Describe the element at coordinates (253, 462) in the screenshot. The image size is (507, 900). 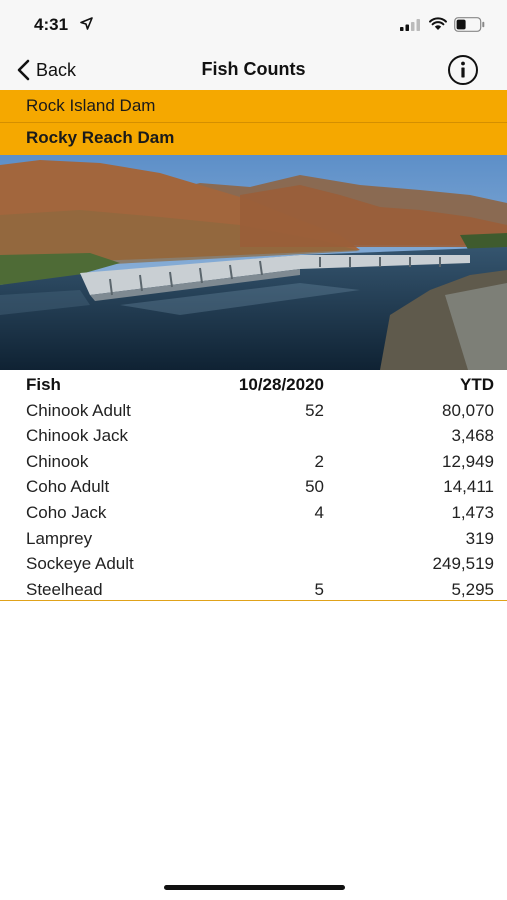
I see `table-row: Chinook 2 12,949` at that location.